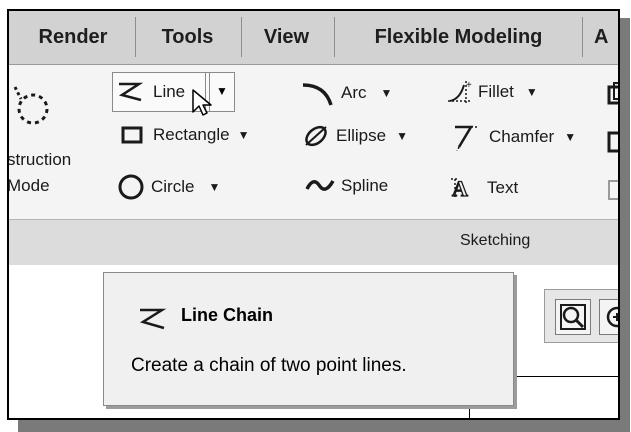  I want to click on fillet-dropdown-icon: ▼, so click(532, 92).